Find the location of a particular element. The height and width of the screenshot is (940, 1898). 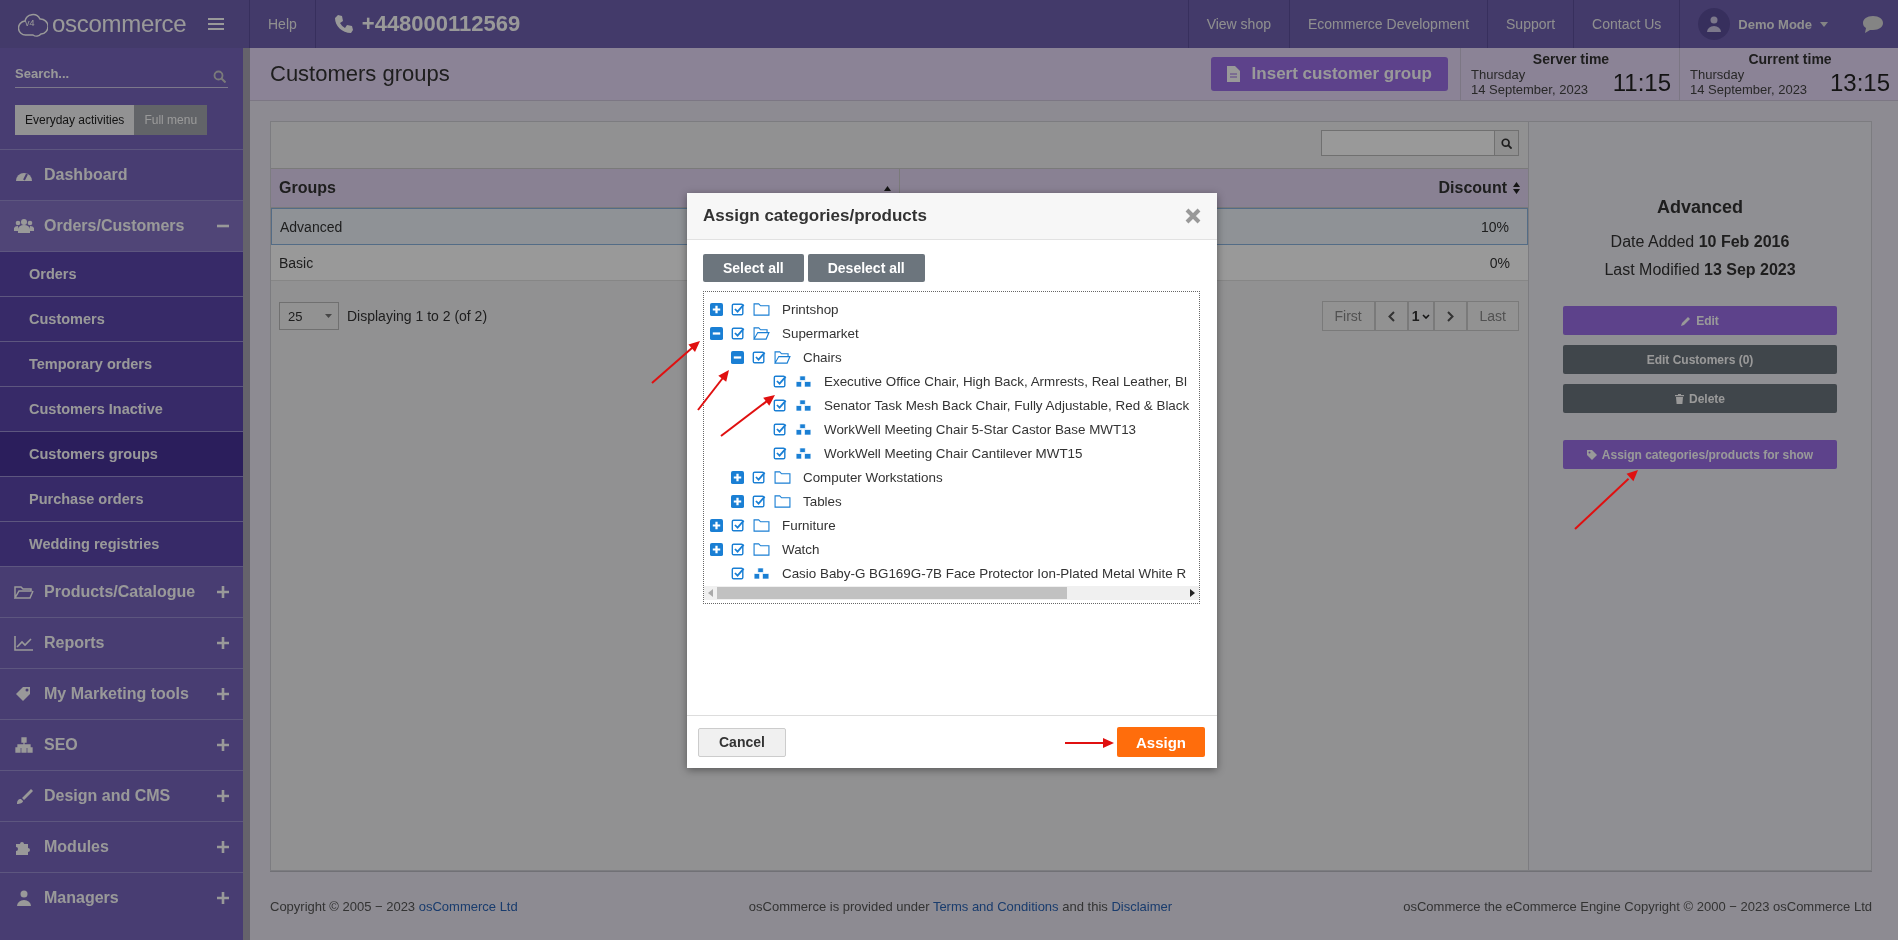

table-cell: Advanced is located at coordinates (311, 226).